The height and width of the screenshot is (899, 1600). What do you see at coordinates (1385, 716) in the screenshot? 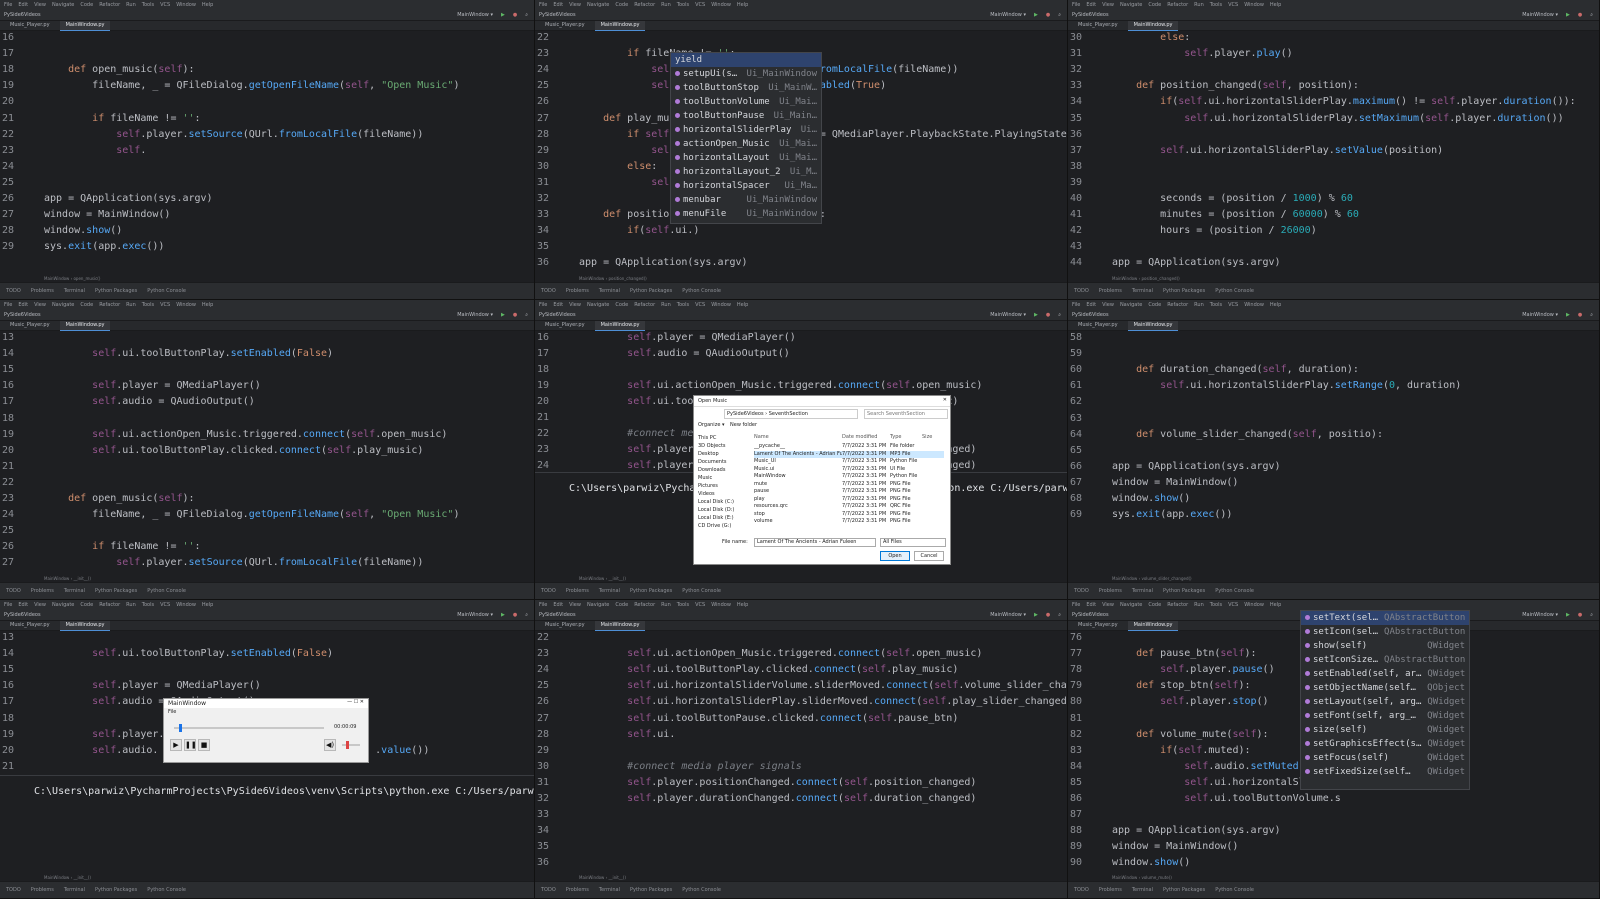
I see `autocomplete-item: setFont(self, arg_… QWidget` at bounding box center [1385, 716].